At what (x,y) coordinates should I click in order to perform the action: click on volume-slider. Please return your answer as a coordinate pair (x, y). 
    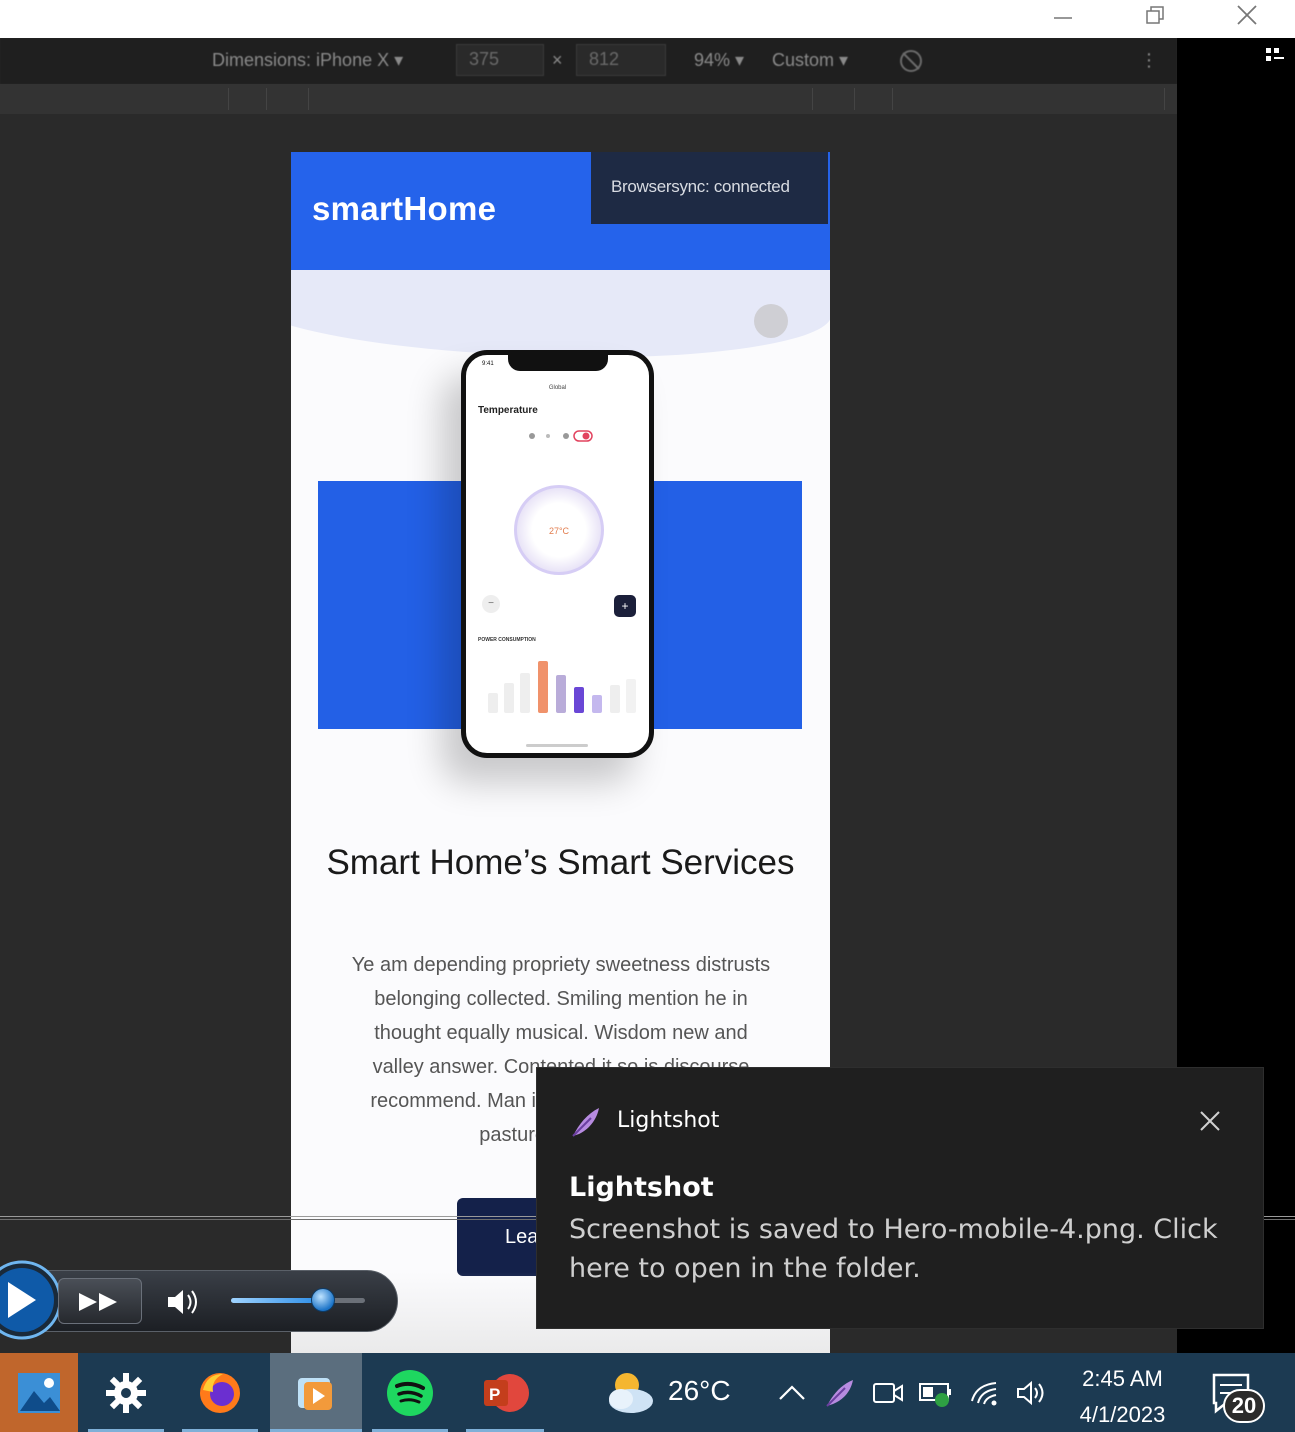
    Looking at the image, I should click on (298, 1300).